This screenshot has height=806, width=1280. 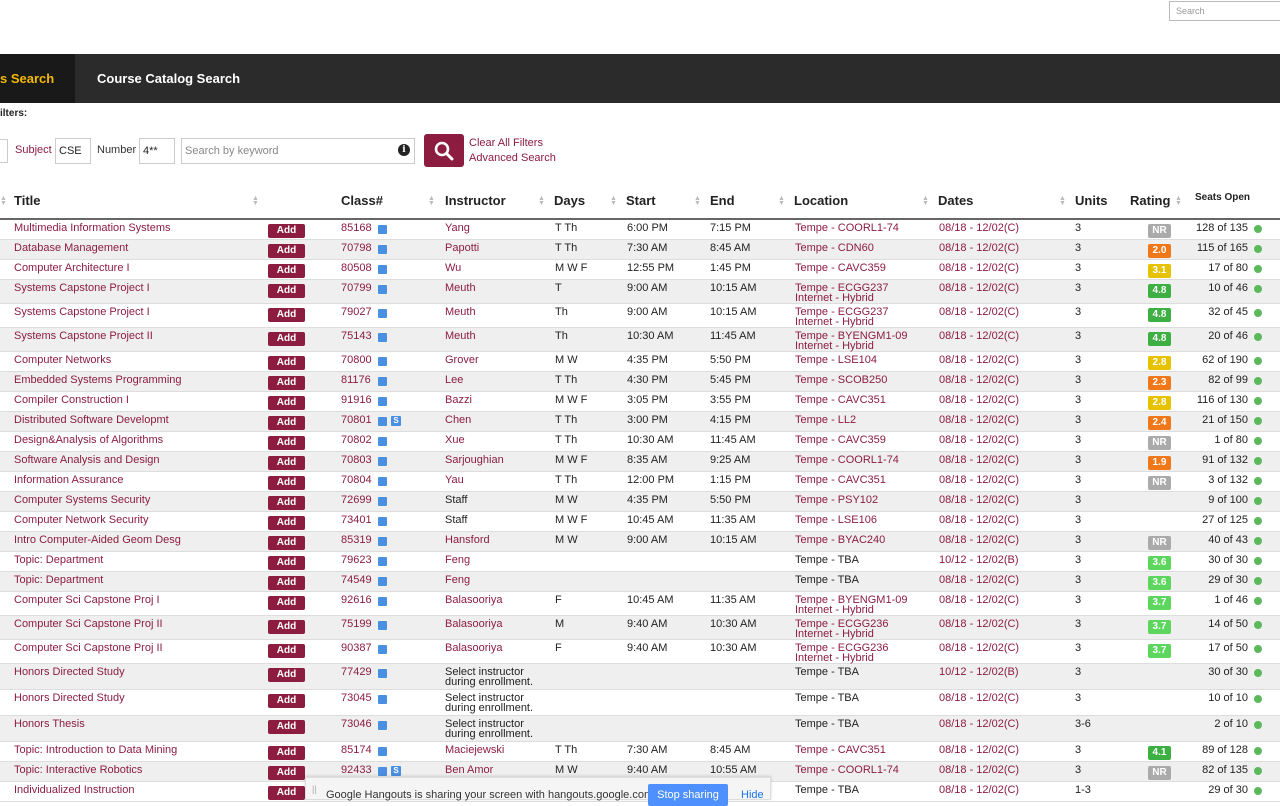 I want to click on course-title-link: Computer Sci Capstone Proj I, so click(x=87, y=600).